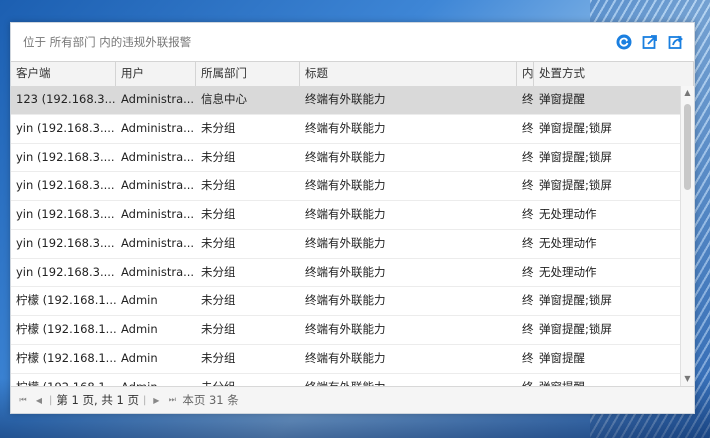 This screenshot has width=710, height=438. I want to click on scroll-up-icon: ▲, so click(687, 93).